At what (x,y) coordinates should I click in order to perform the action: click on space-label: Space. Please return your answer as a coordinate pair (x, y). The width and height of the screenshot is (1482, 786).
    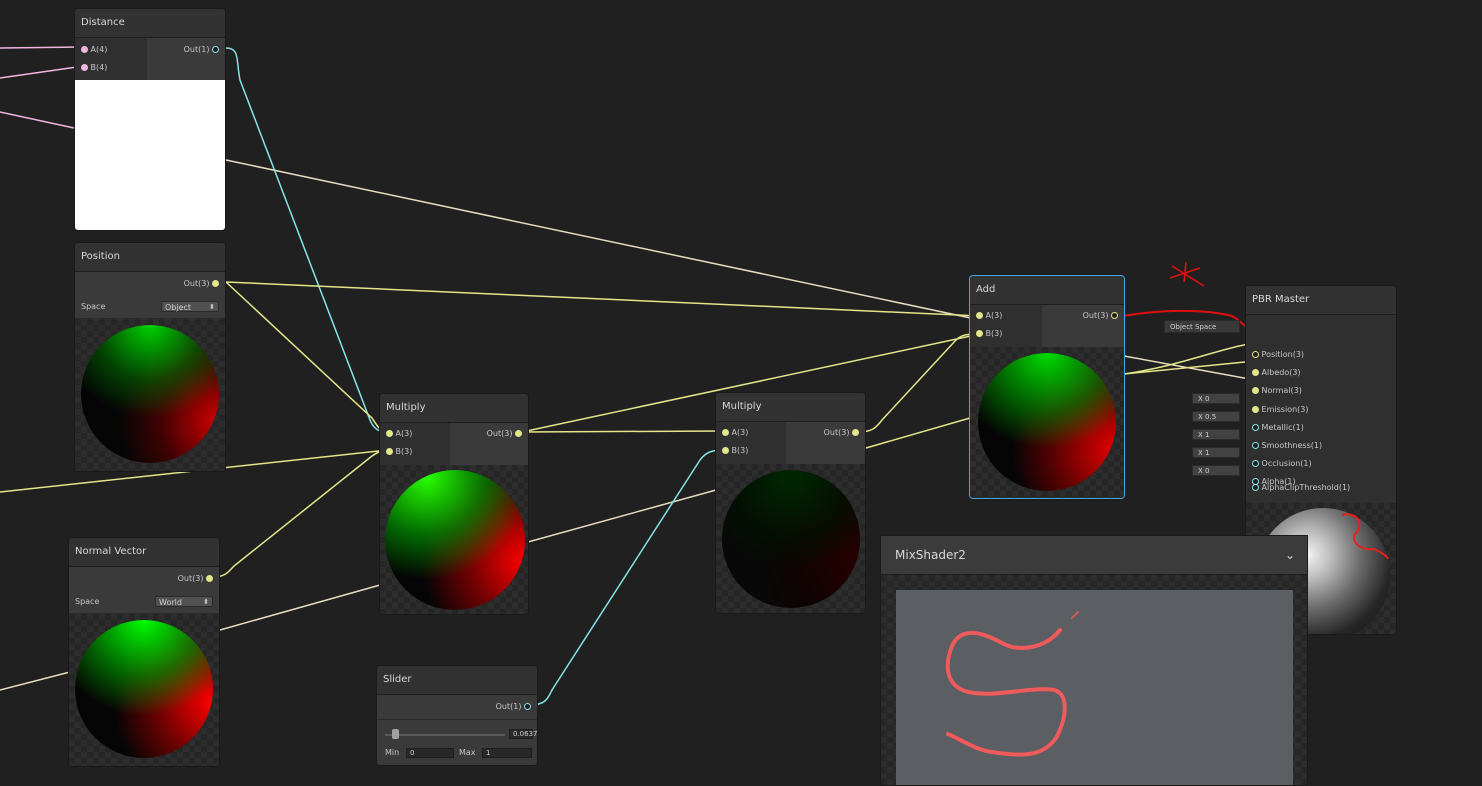
    Looking at the image, I should click on (87, 601).